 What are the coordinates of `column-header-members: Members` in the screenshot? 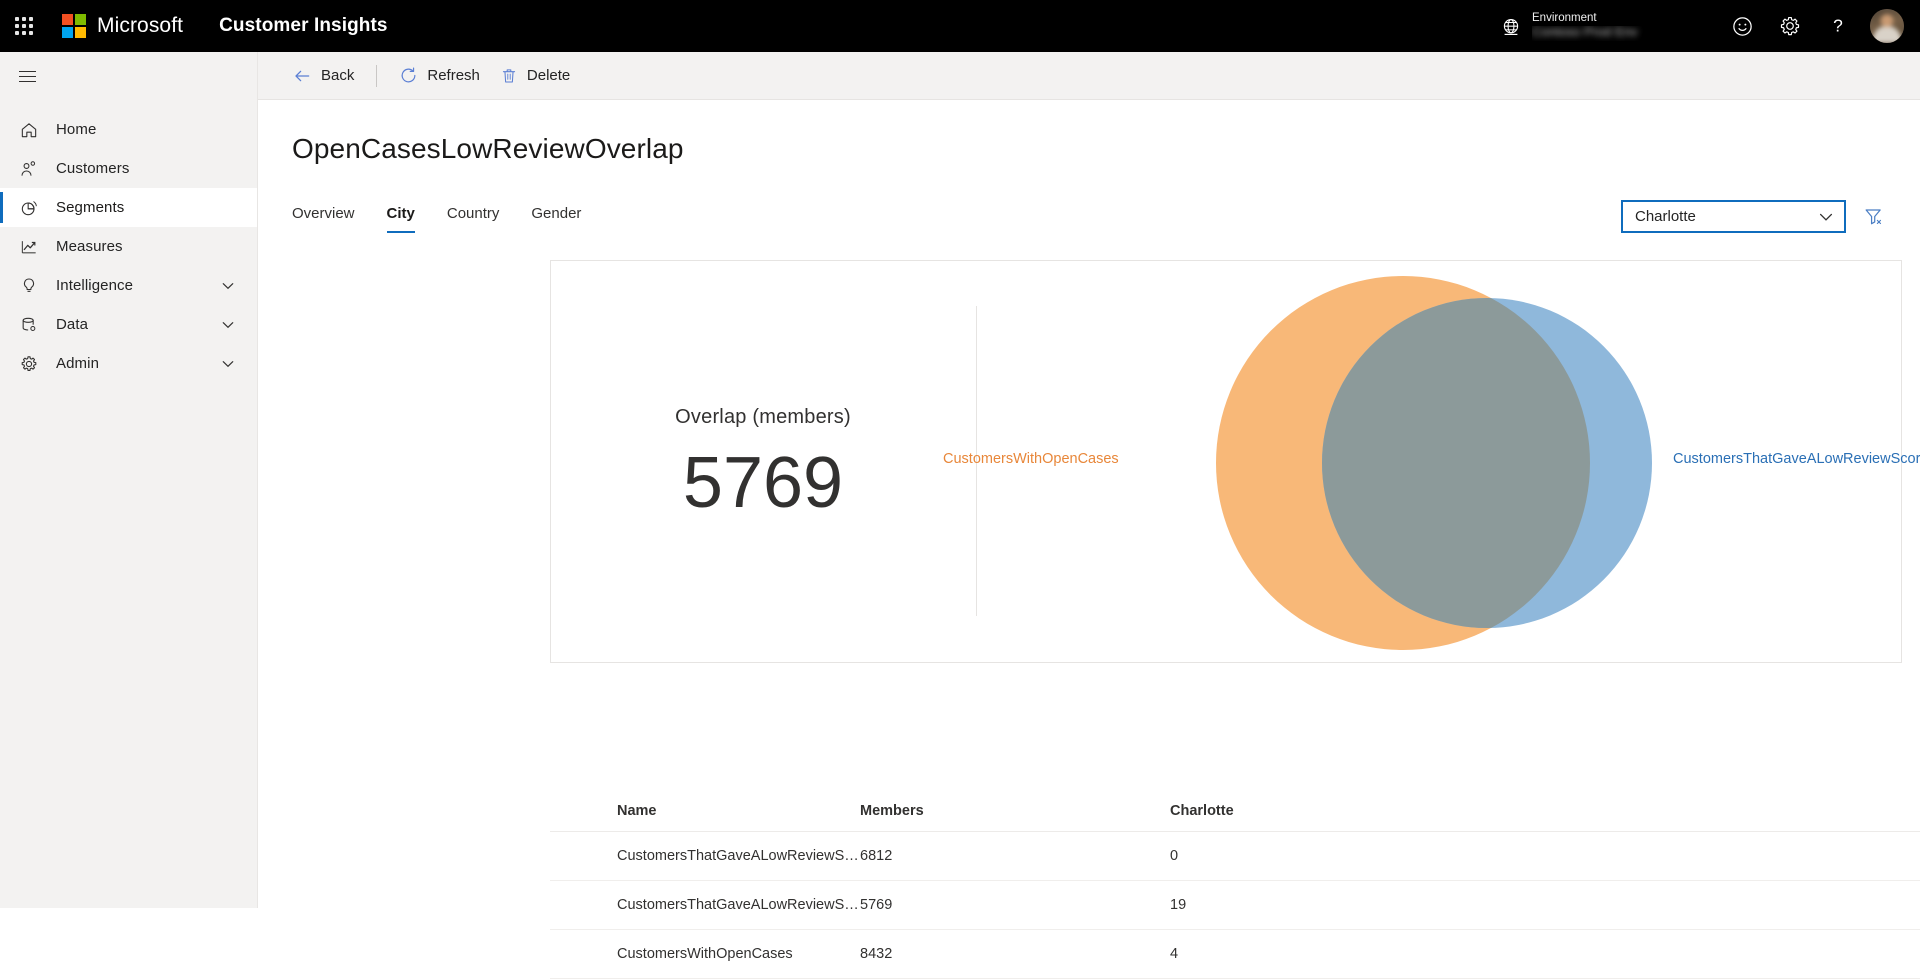 It's located at (1015, 811).